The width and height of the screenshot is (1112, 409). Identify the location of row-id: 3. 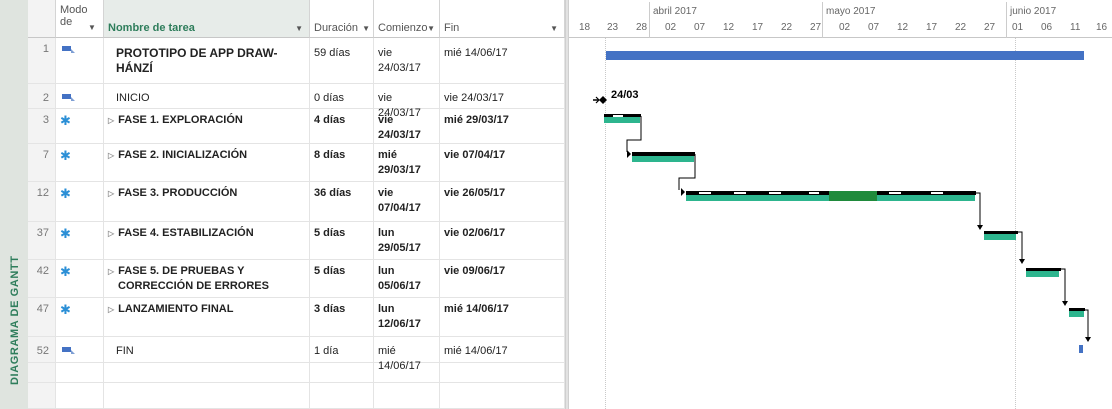
(42, 126).